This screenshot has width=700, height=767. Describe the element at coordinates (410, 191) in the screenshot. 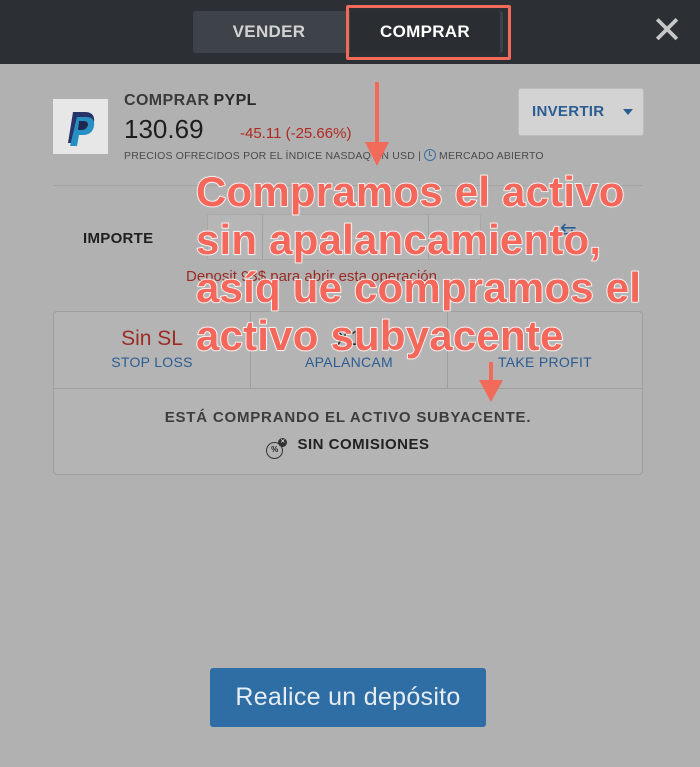

I see `annotation-line: Compramos el activo` at that location.